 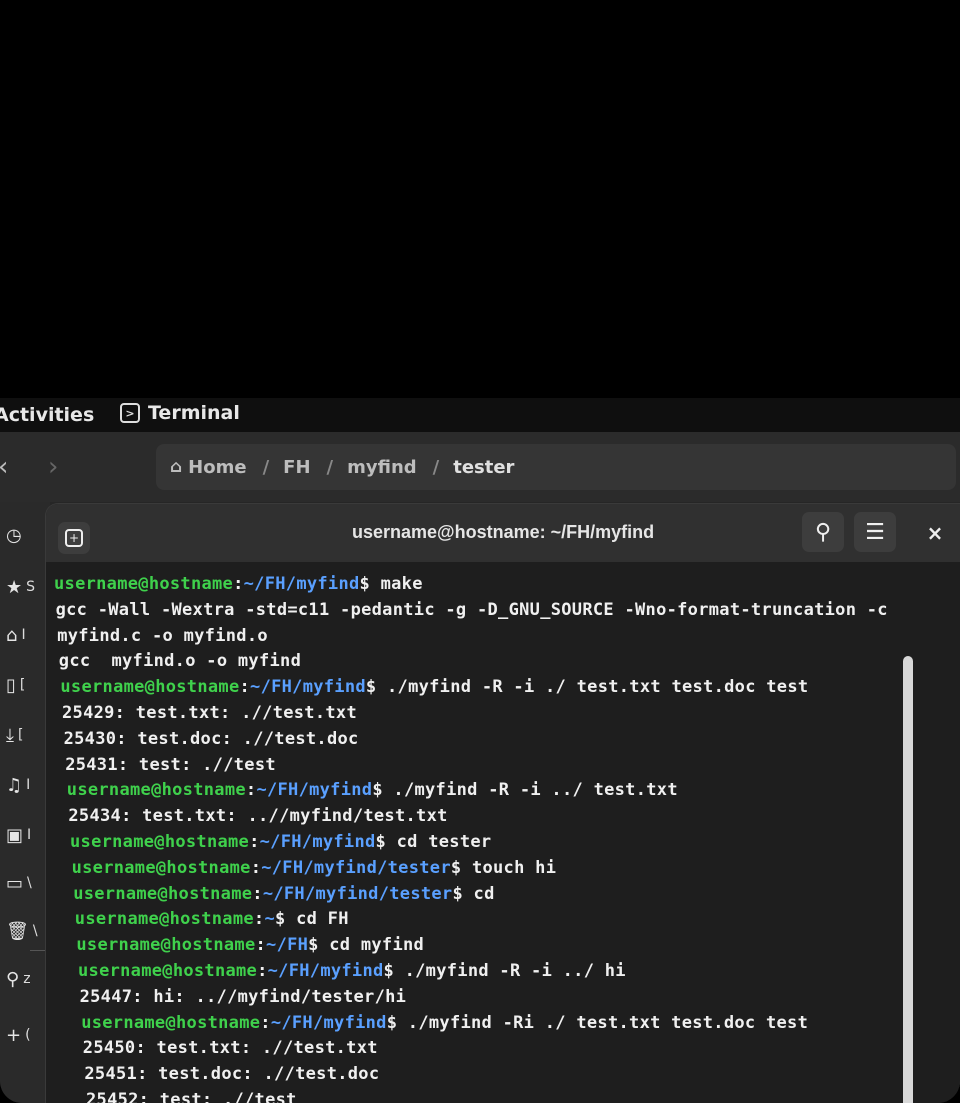 What do you see at coordinates (296, 467) in the screenshot?
I see `breadcrumb-fh: FH` at bounding box center [296, 467].